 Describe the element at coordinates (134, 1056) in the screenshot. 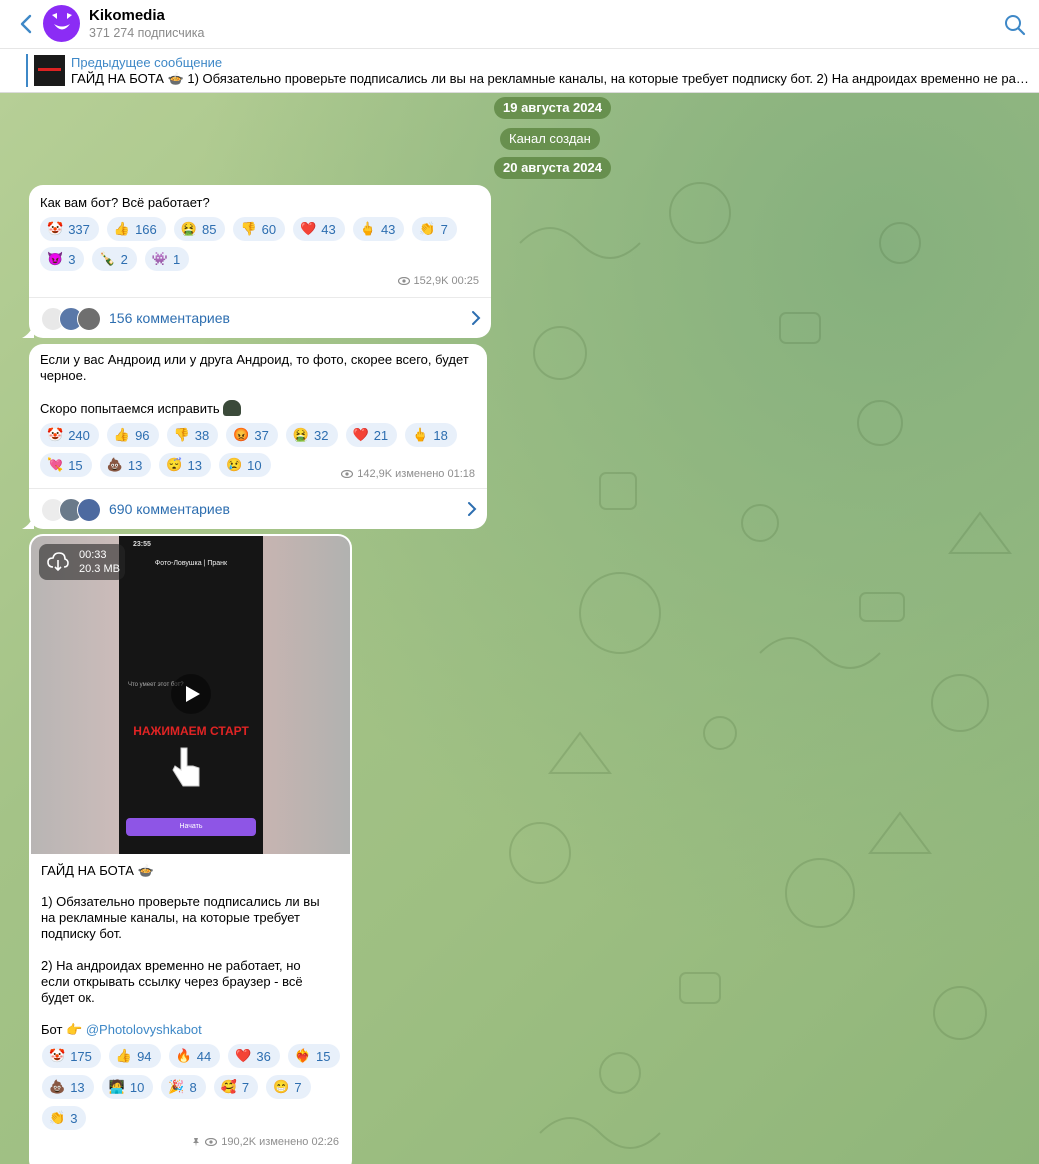

I see `reaction-chip: 👍 94` at that location.